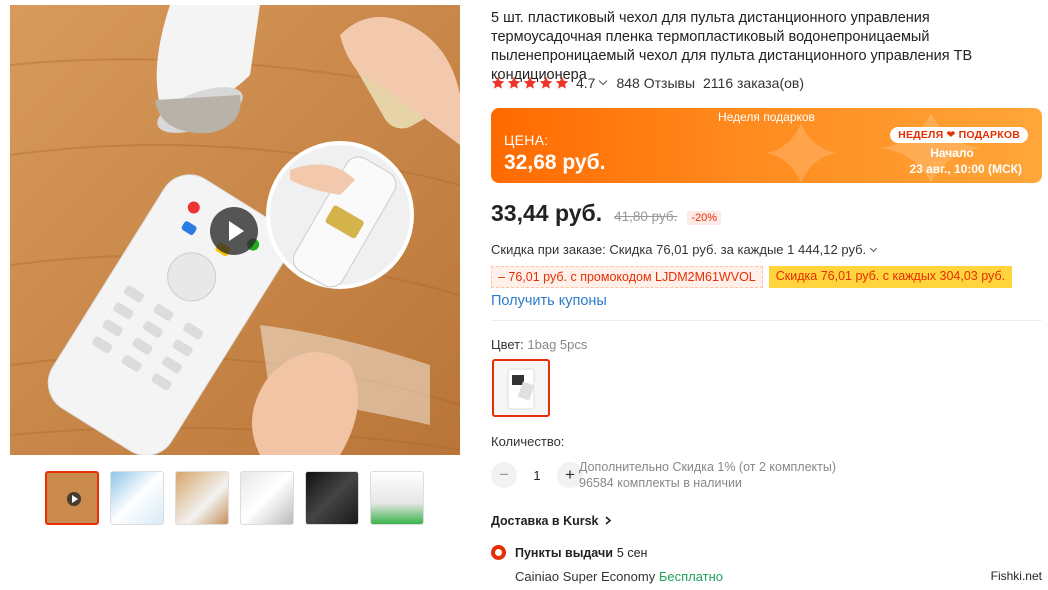 This screenshot has height=590, width=1048. I want to click on delivery-title: Доставка в Kursk, so click(545, 521).